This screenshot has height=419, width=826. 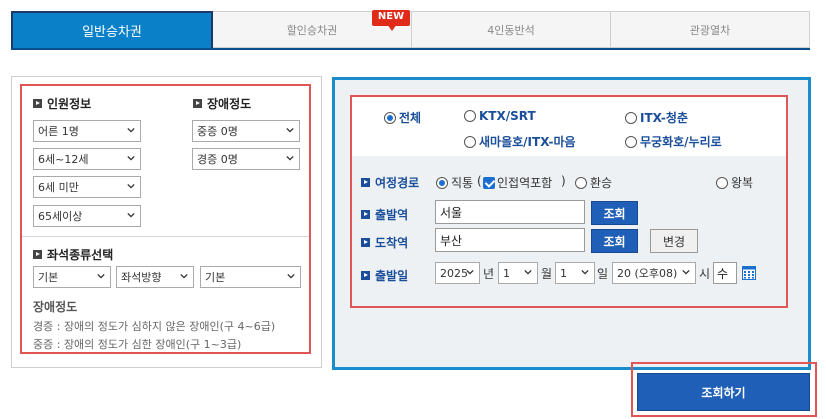 I want to click on search-highlight-box, so click(x=724, y=389).